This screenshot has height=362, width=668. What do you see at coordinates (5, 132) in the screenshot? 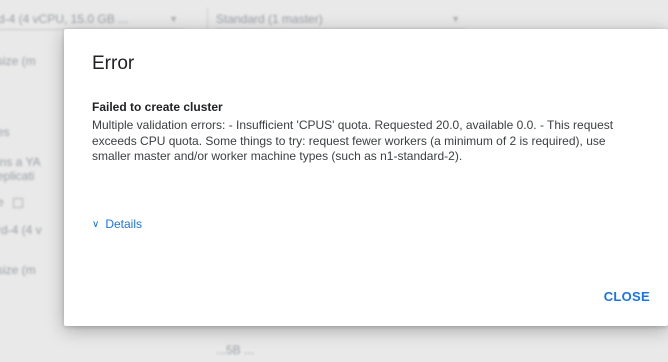
I see `section-label: es` at bounding box center [5, 132].